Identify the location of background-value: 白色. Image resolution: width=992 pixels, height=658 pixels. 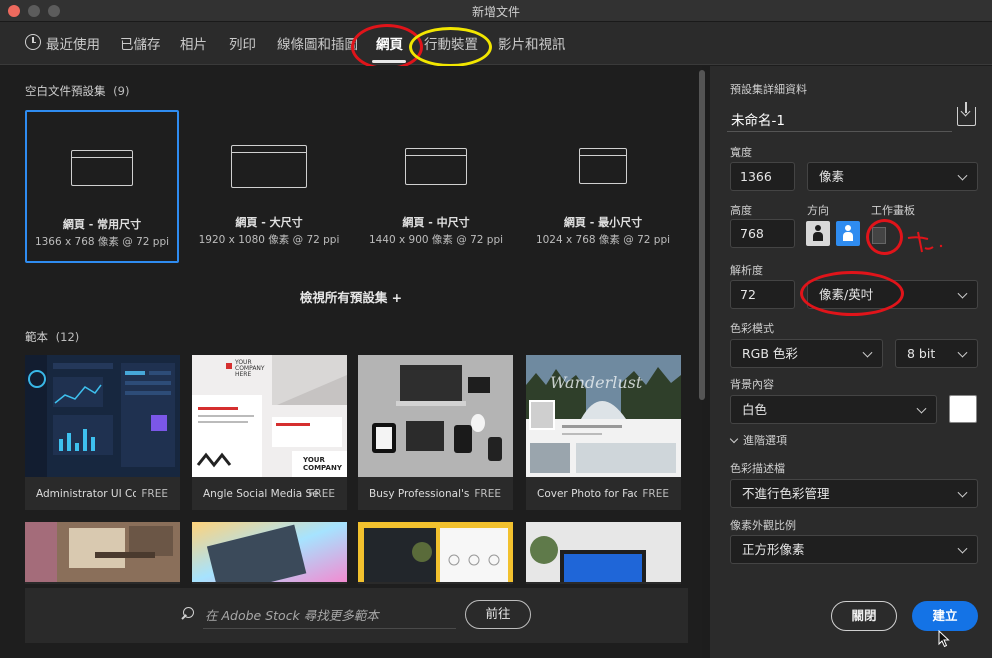
(755, 409).